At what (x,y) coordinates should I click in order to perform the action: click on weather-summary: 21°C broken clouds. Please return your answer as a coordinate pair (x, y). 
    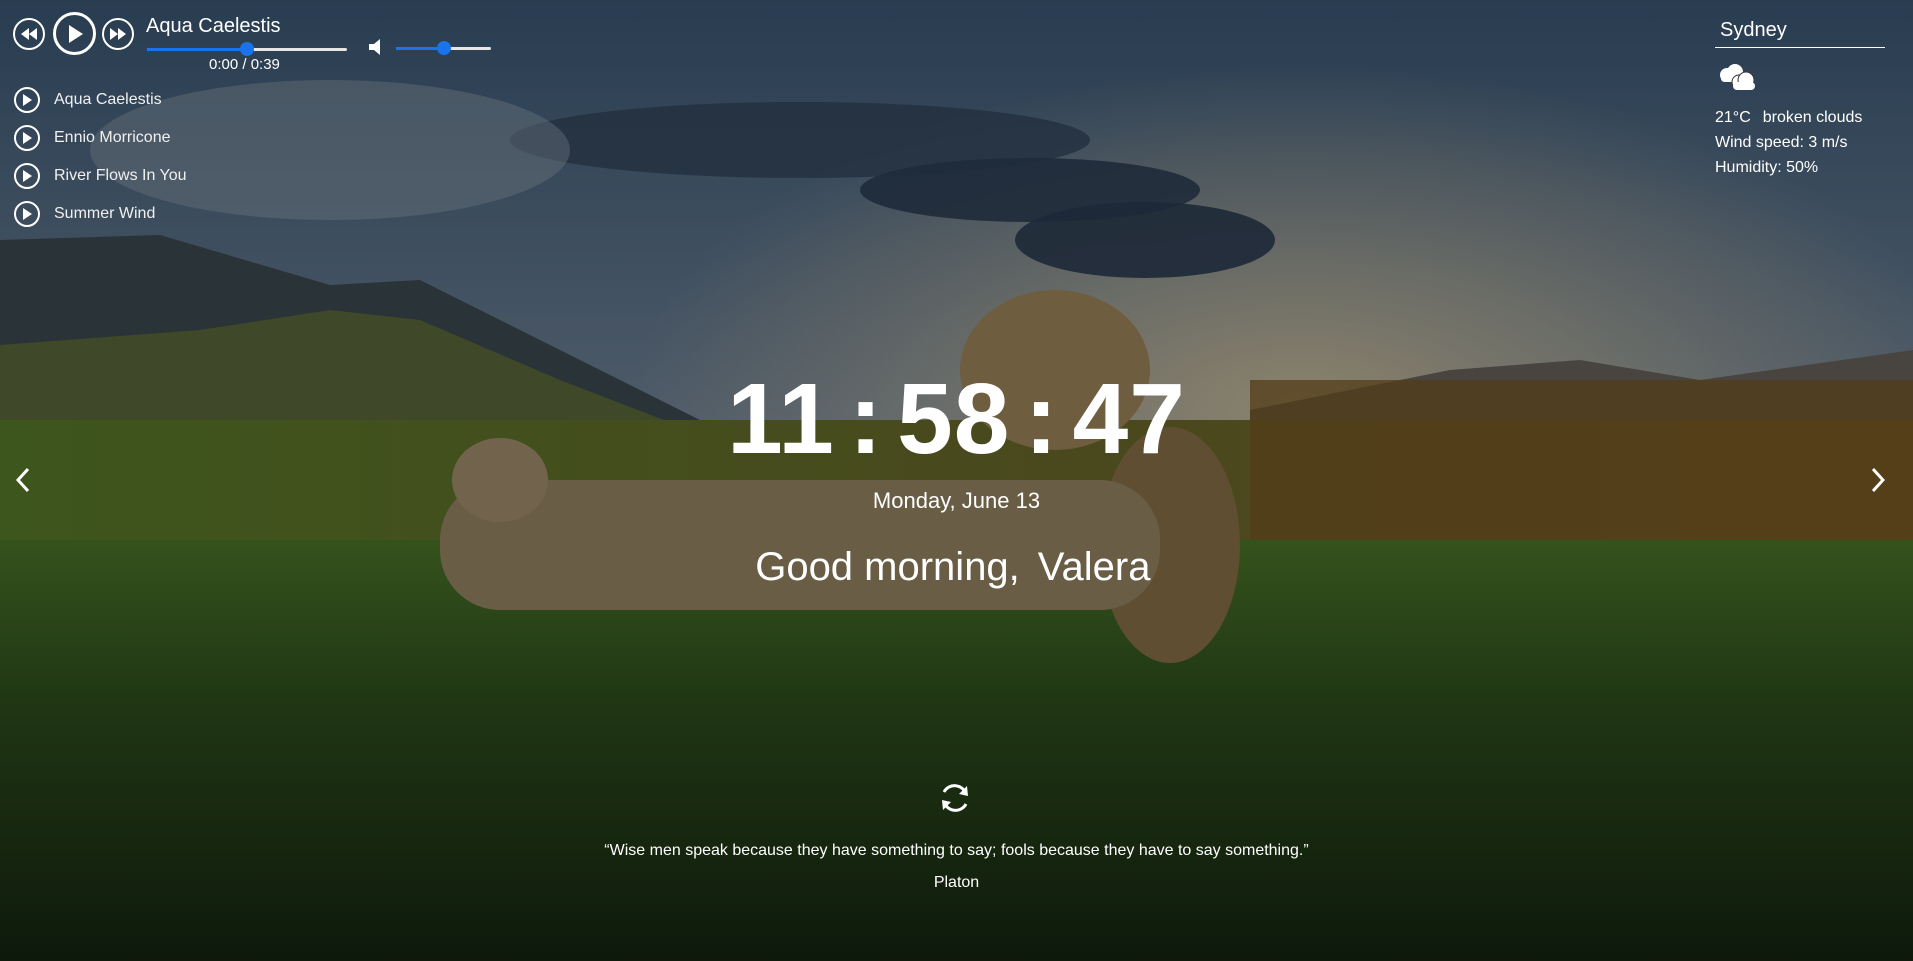
    Looking at the image, I should click on (1800, 118).